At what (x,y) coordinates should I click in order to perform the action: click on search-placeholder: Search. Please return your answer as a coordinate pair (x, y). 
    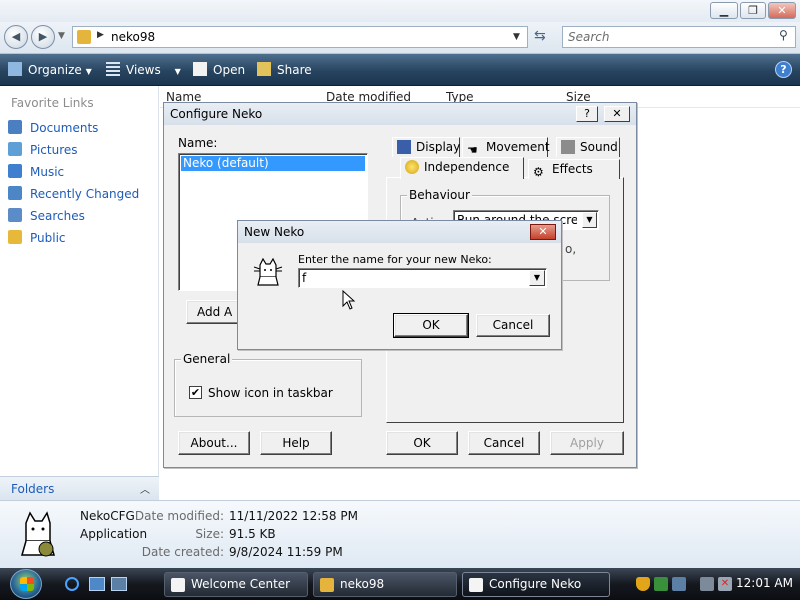
    Looking at the image, I should click on (589, 37).